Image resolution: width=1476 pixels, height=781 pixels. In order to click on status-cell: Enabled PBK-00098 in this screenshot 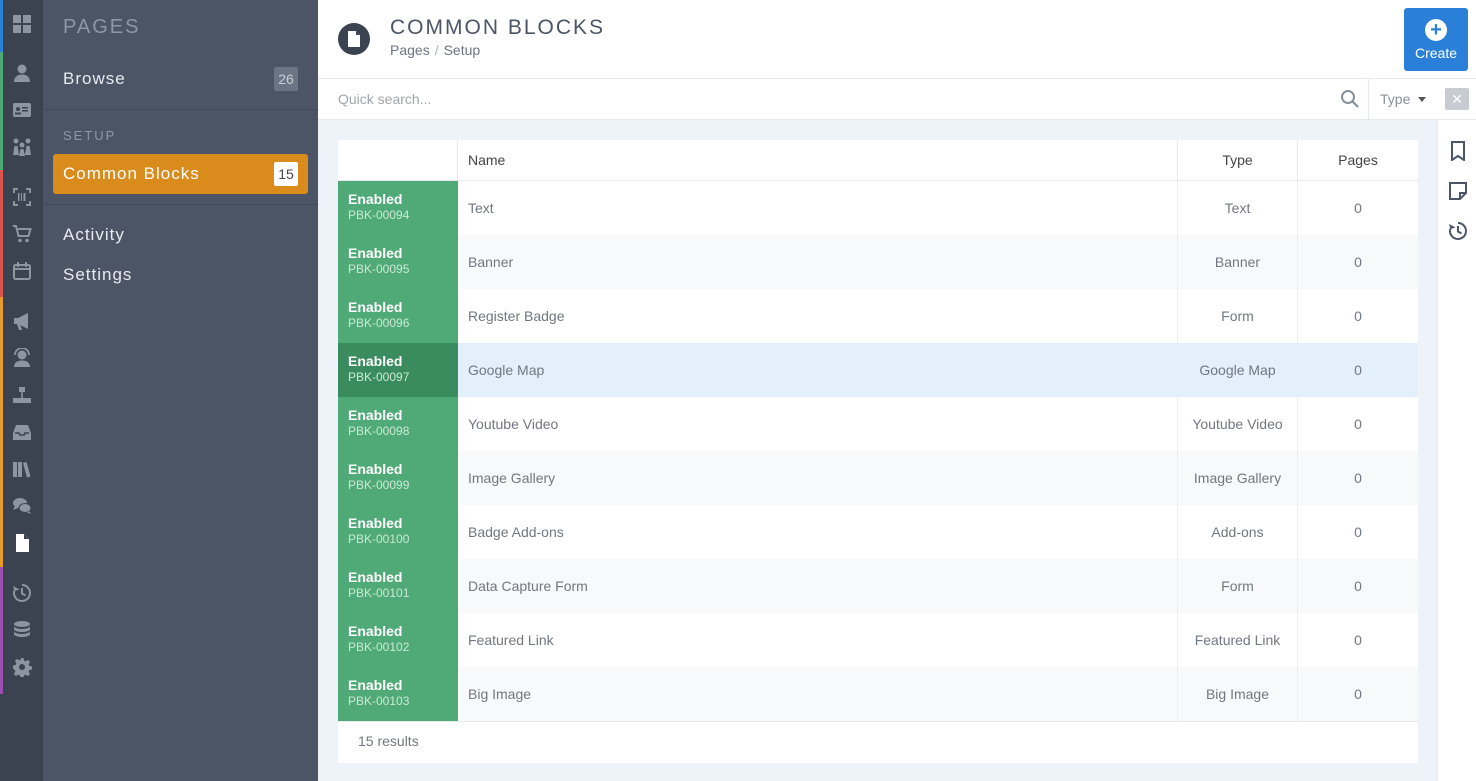, I will do `click(398, 424)`.